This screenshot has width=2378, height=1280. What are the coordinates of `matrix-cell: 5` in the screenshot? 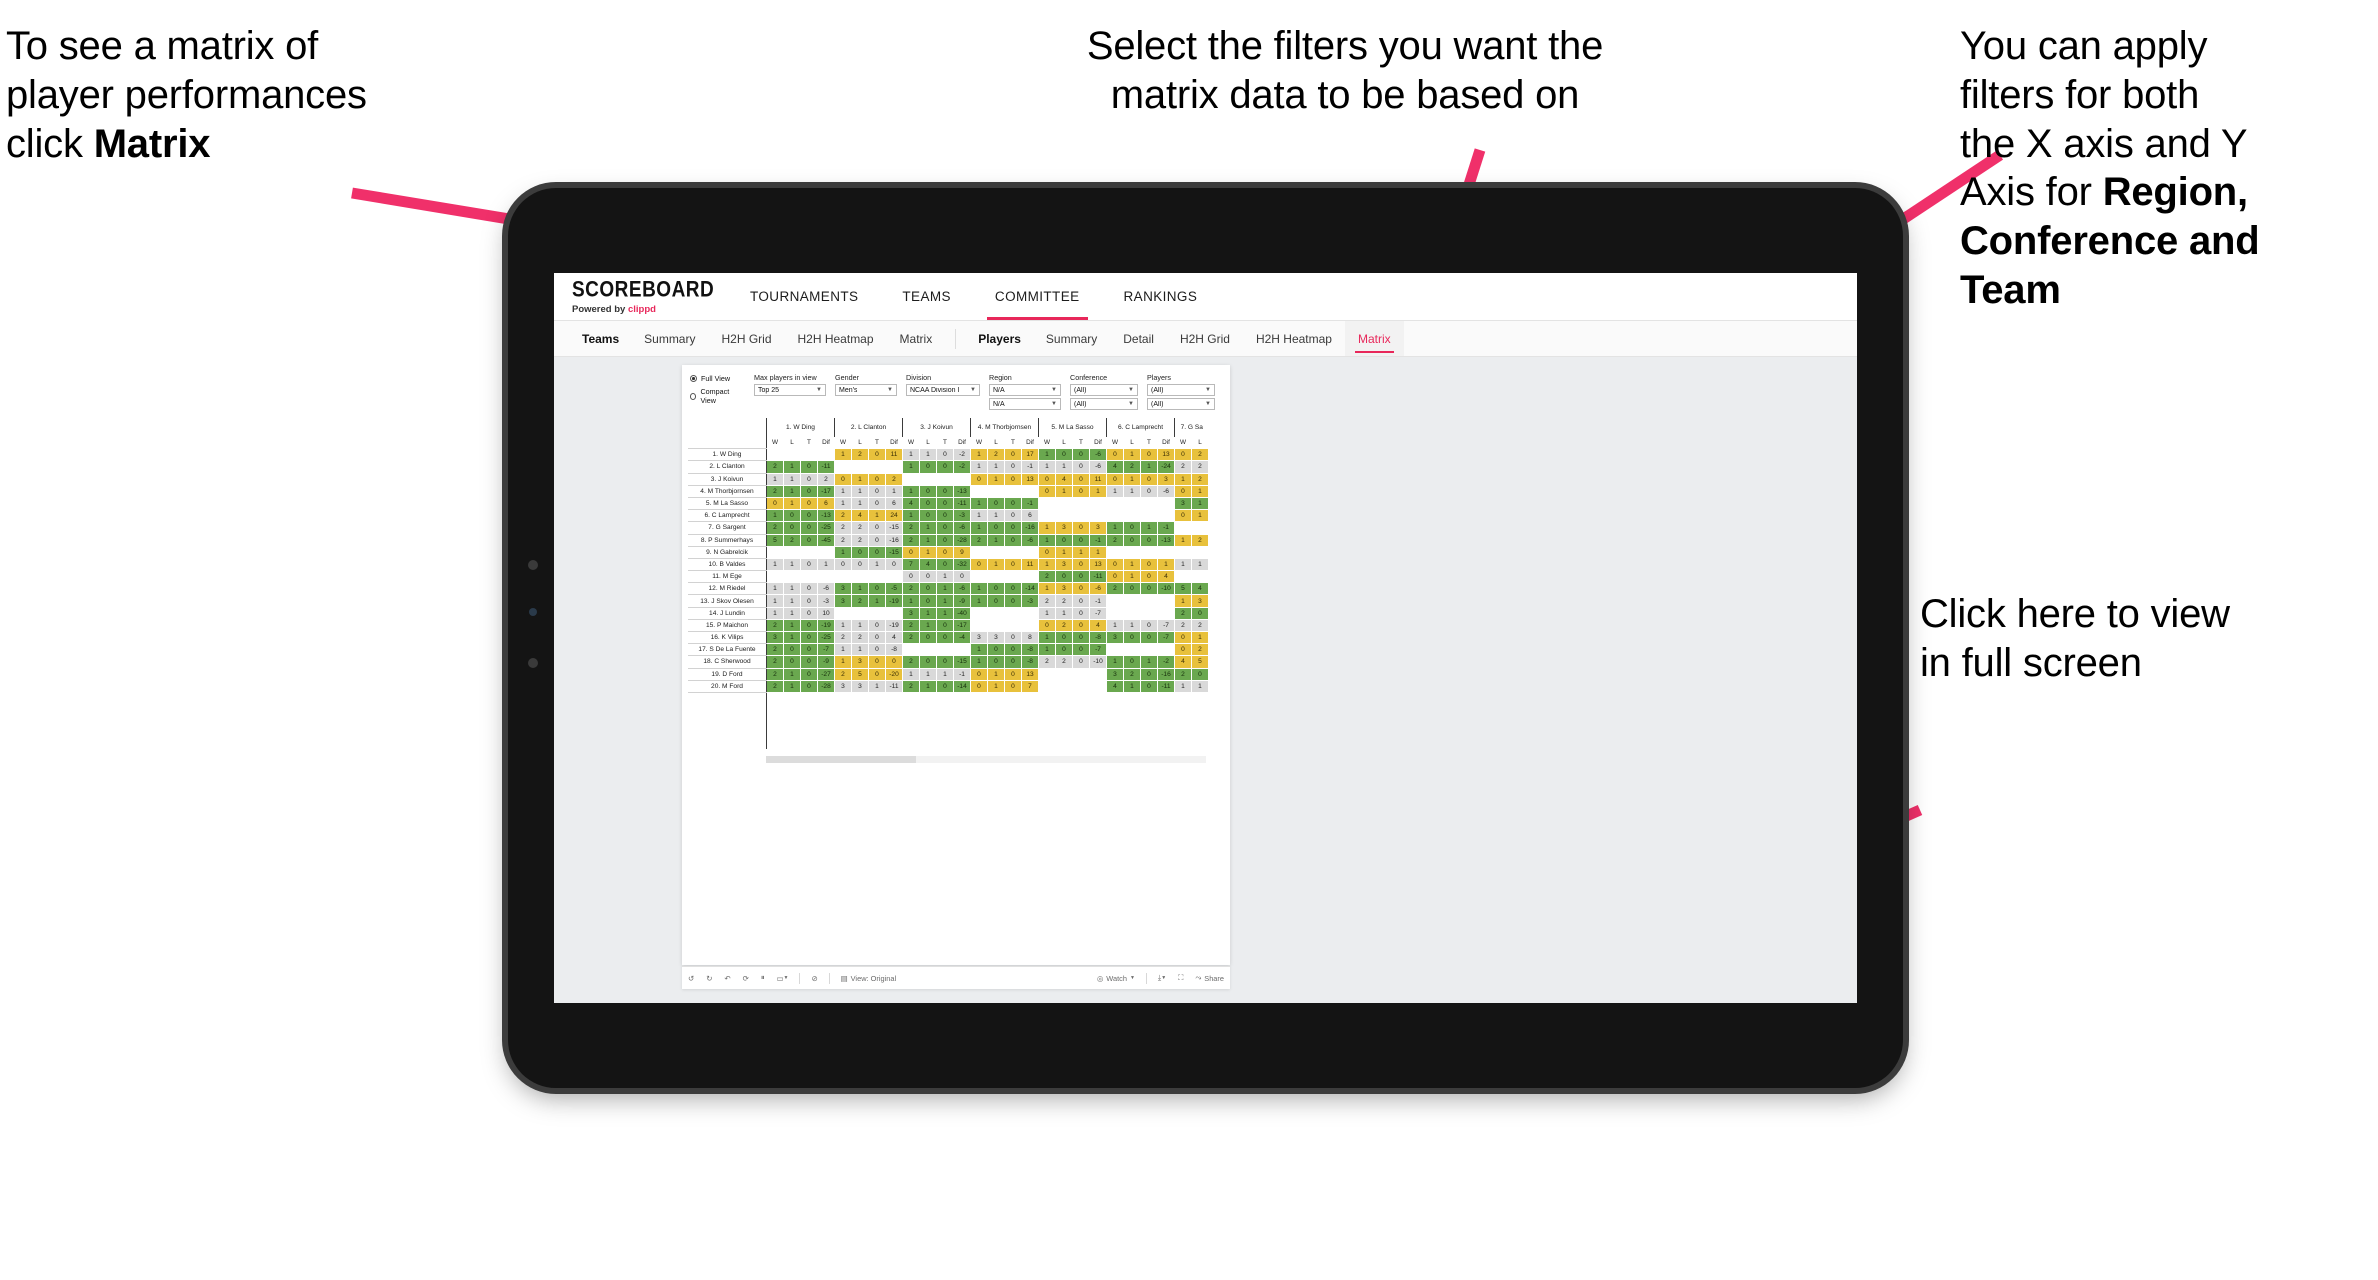 It's located at (775, 540).